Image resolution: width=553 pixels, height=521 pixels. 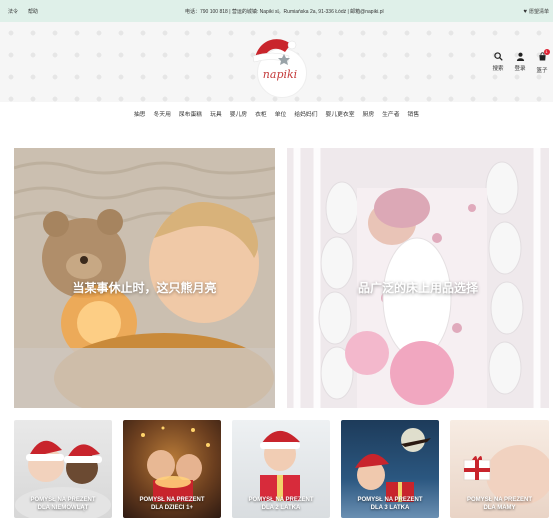 I want to click on gift-tile-label-line2: DLA DZIECI 1+, so click(x=172, y=508).